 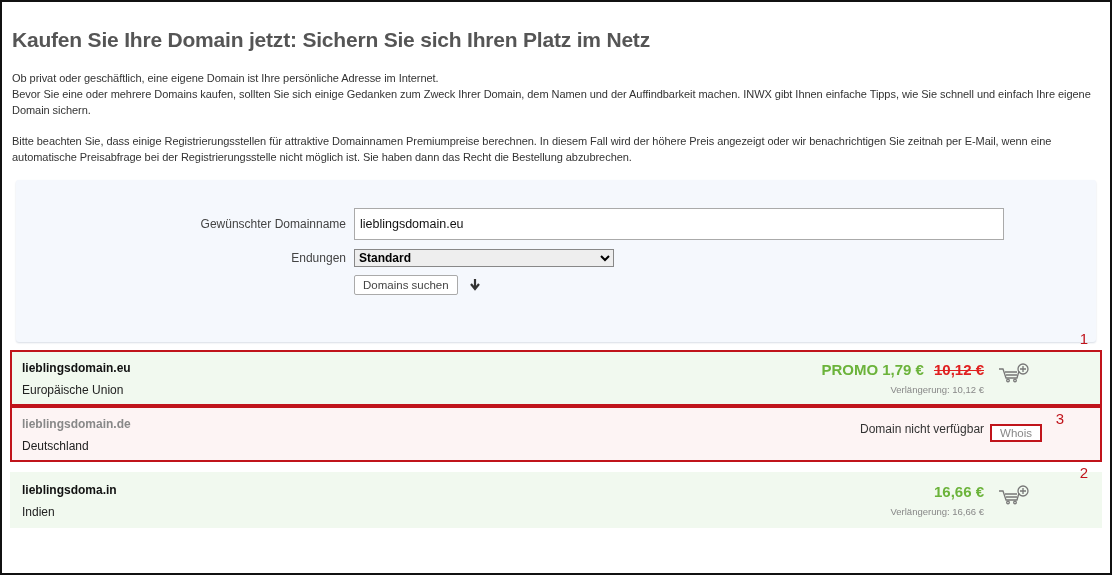 I want to click on page-title: Kaufen Sie Ihre Domain jetzt: Sichern Sie sich Ihren Platz im Netz, so click(x=331, y=40).